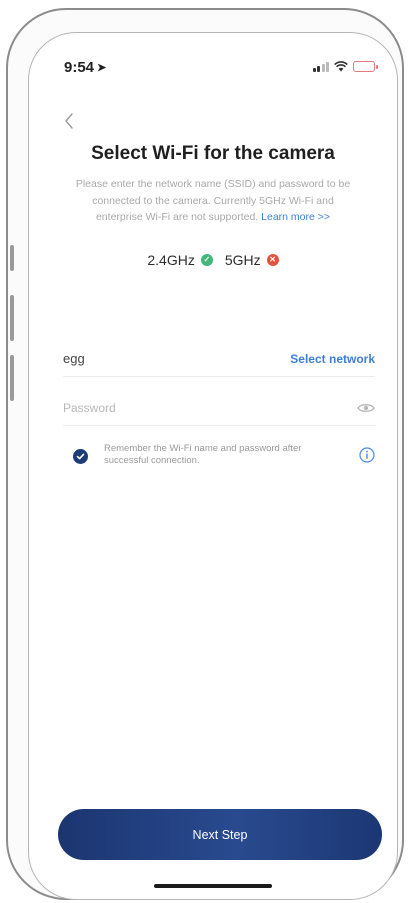 The height and width of the screenshot is (903, 410). What do you see at coordinates (12, 378) in the screenshot?
I see `volume-down-button` at bounding box center [12, 378].